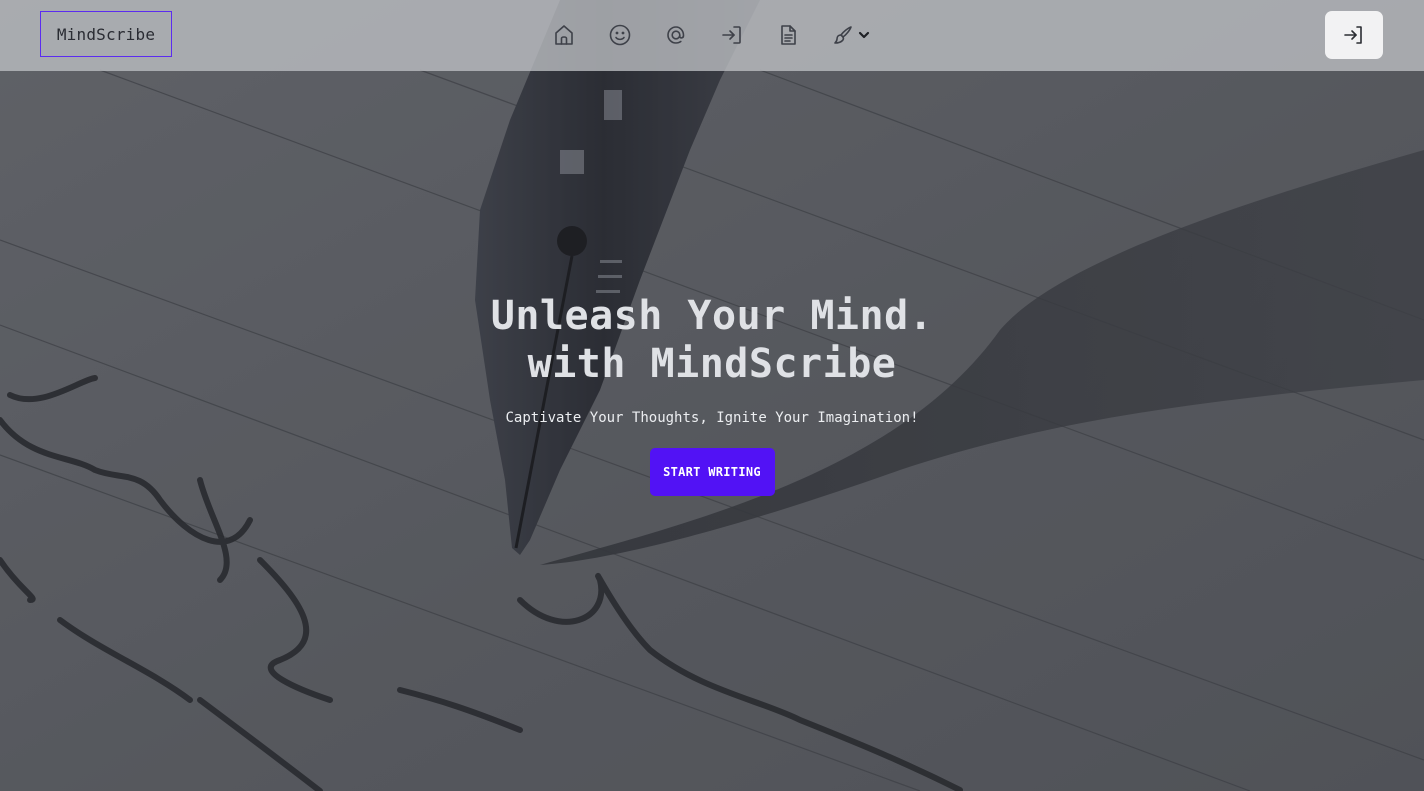 The width and height of the screenshot is (1424, 791). I want to click on document-icon, so click(788, 35).